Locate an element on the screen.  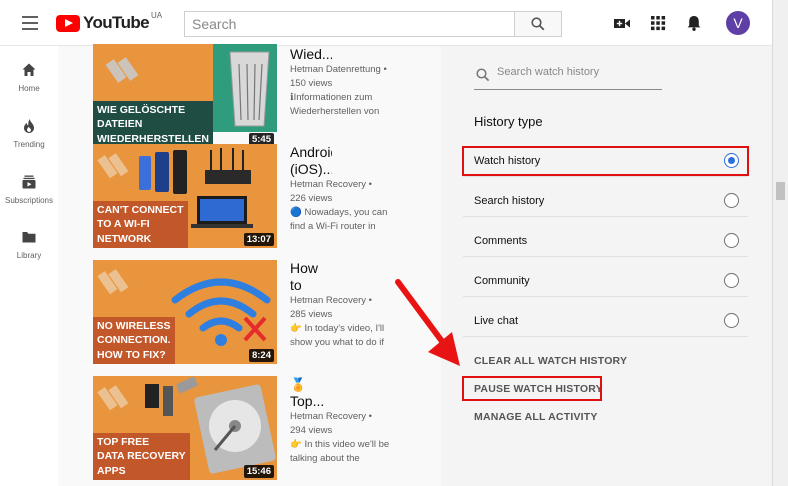
page-scrollbar is located at coordinates (780, 243).